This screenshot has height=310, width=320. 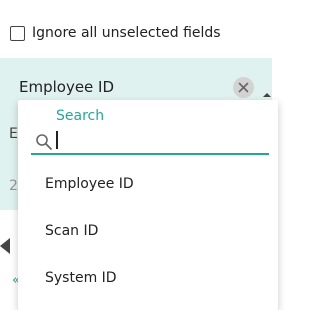 I want to click on dropdown-option-system-id: System ID, so click(x=81, y=278).